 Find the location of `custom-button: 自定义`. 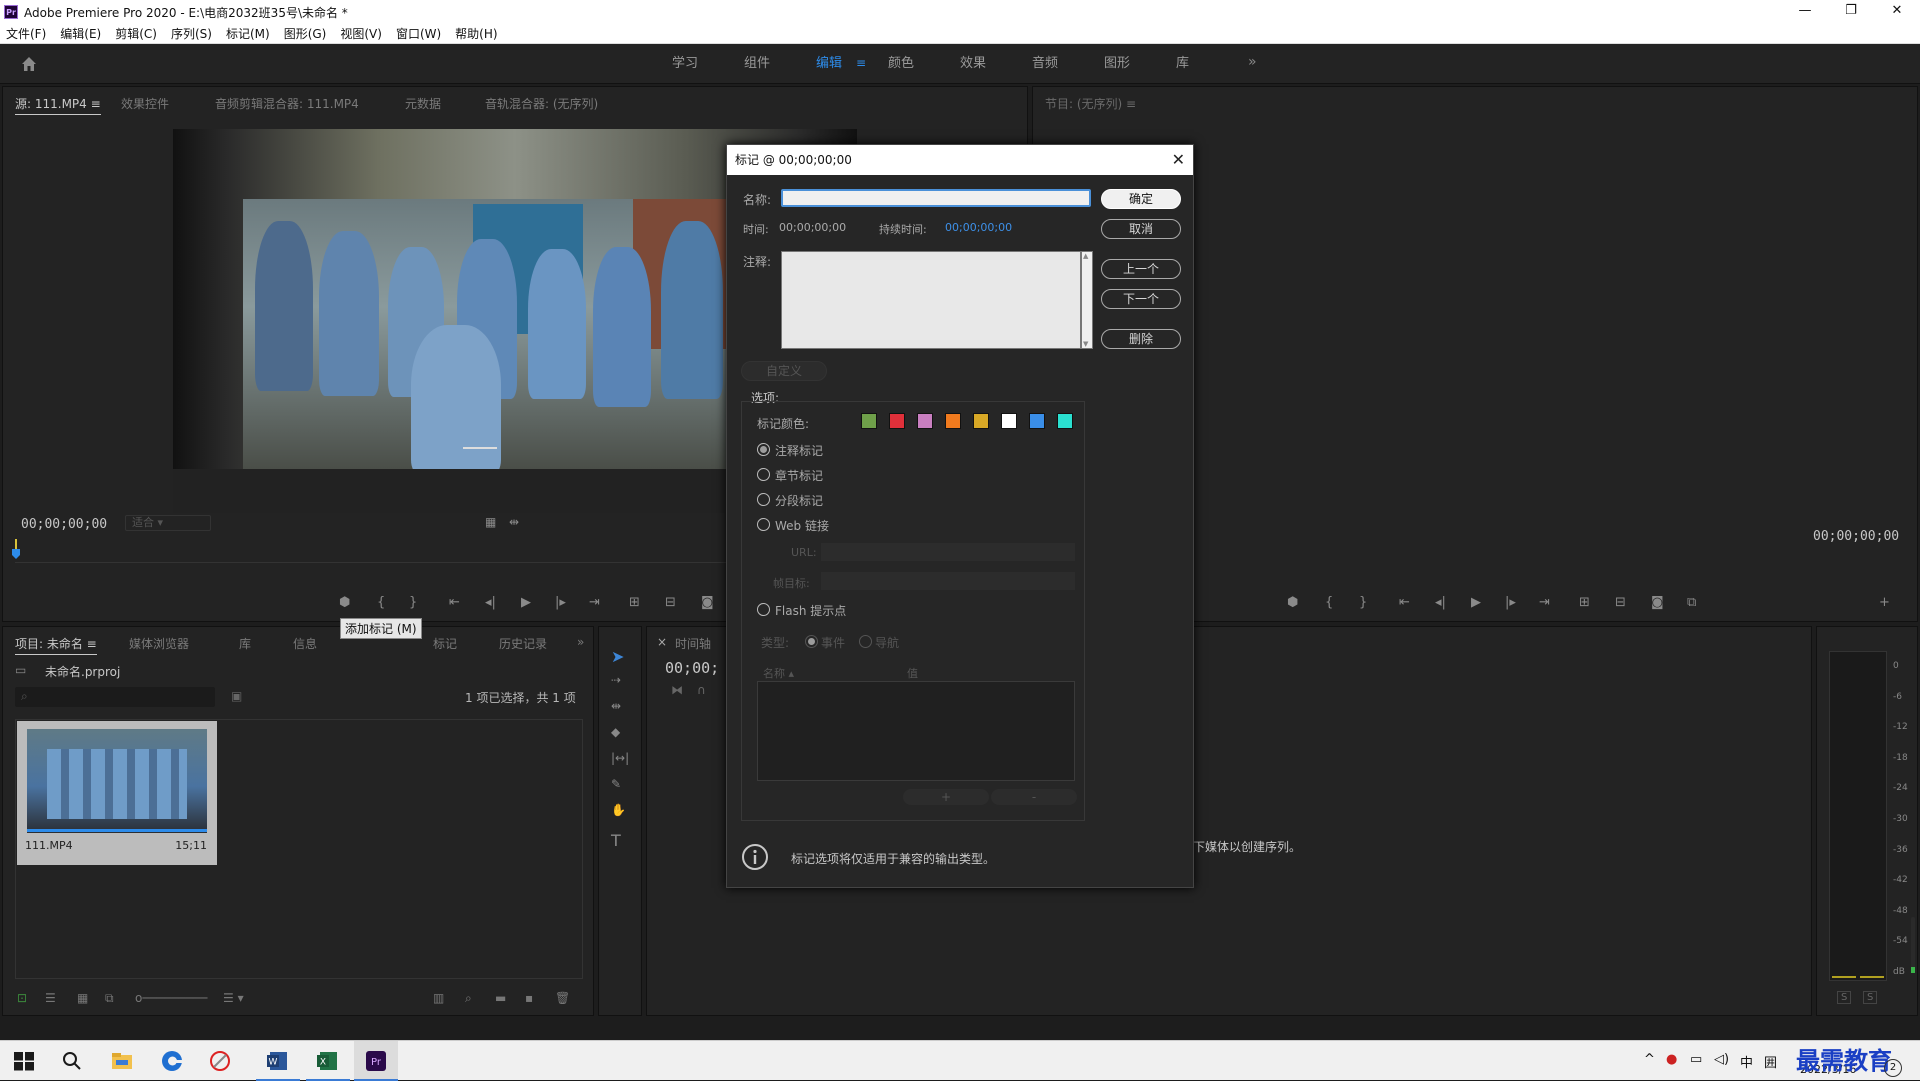

custom-button: 自定义 is located at coordinates (784, 371).